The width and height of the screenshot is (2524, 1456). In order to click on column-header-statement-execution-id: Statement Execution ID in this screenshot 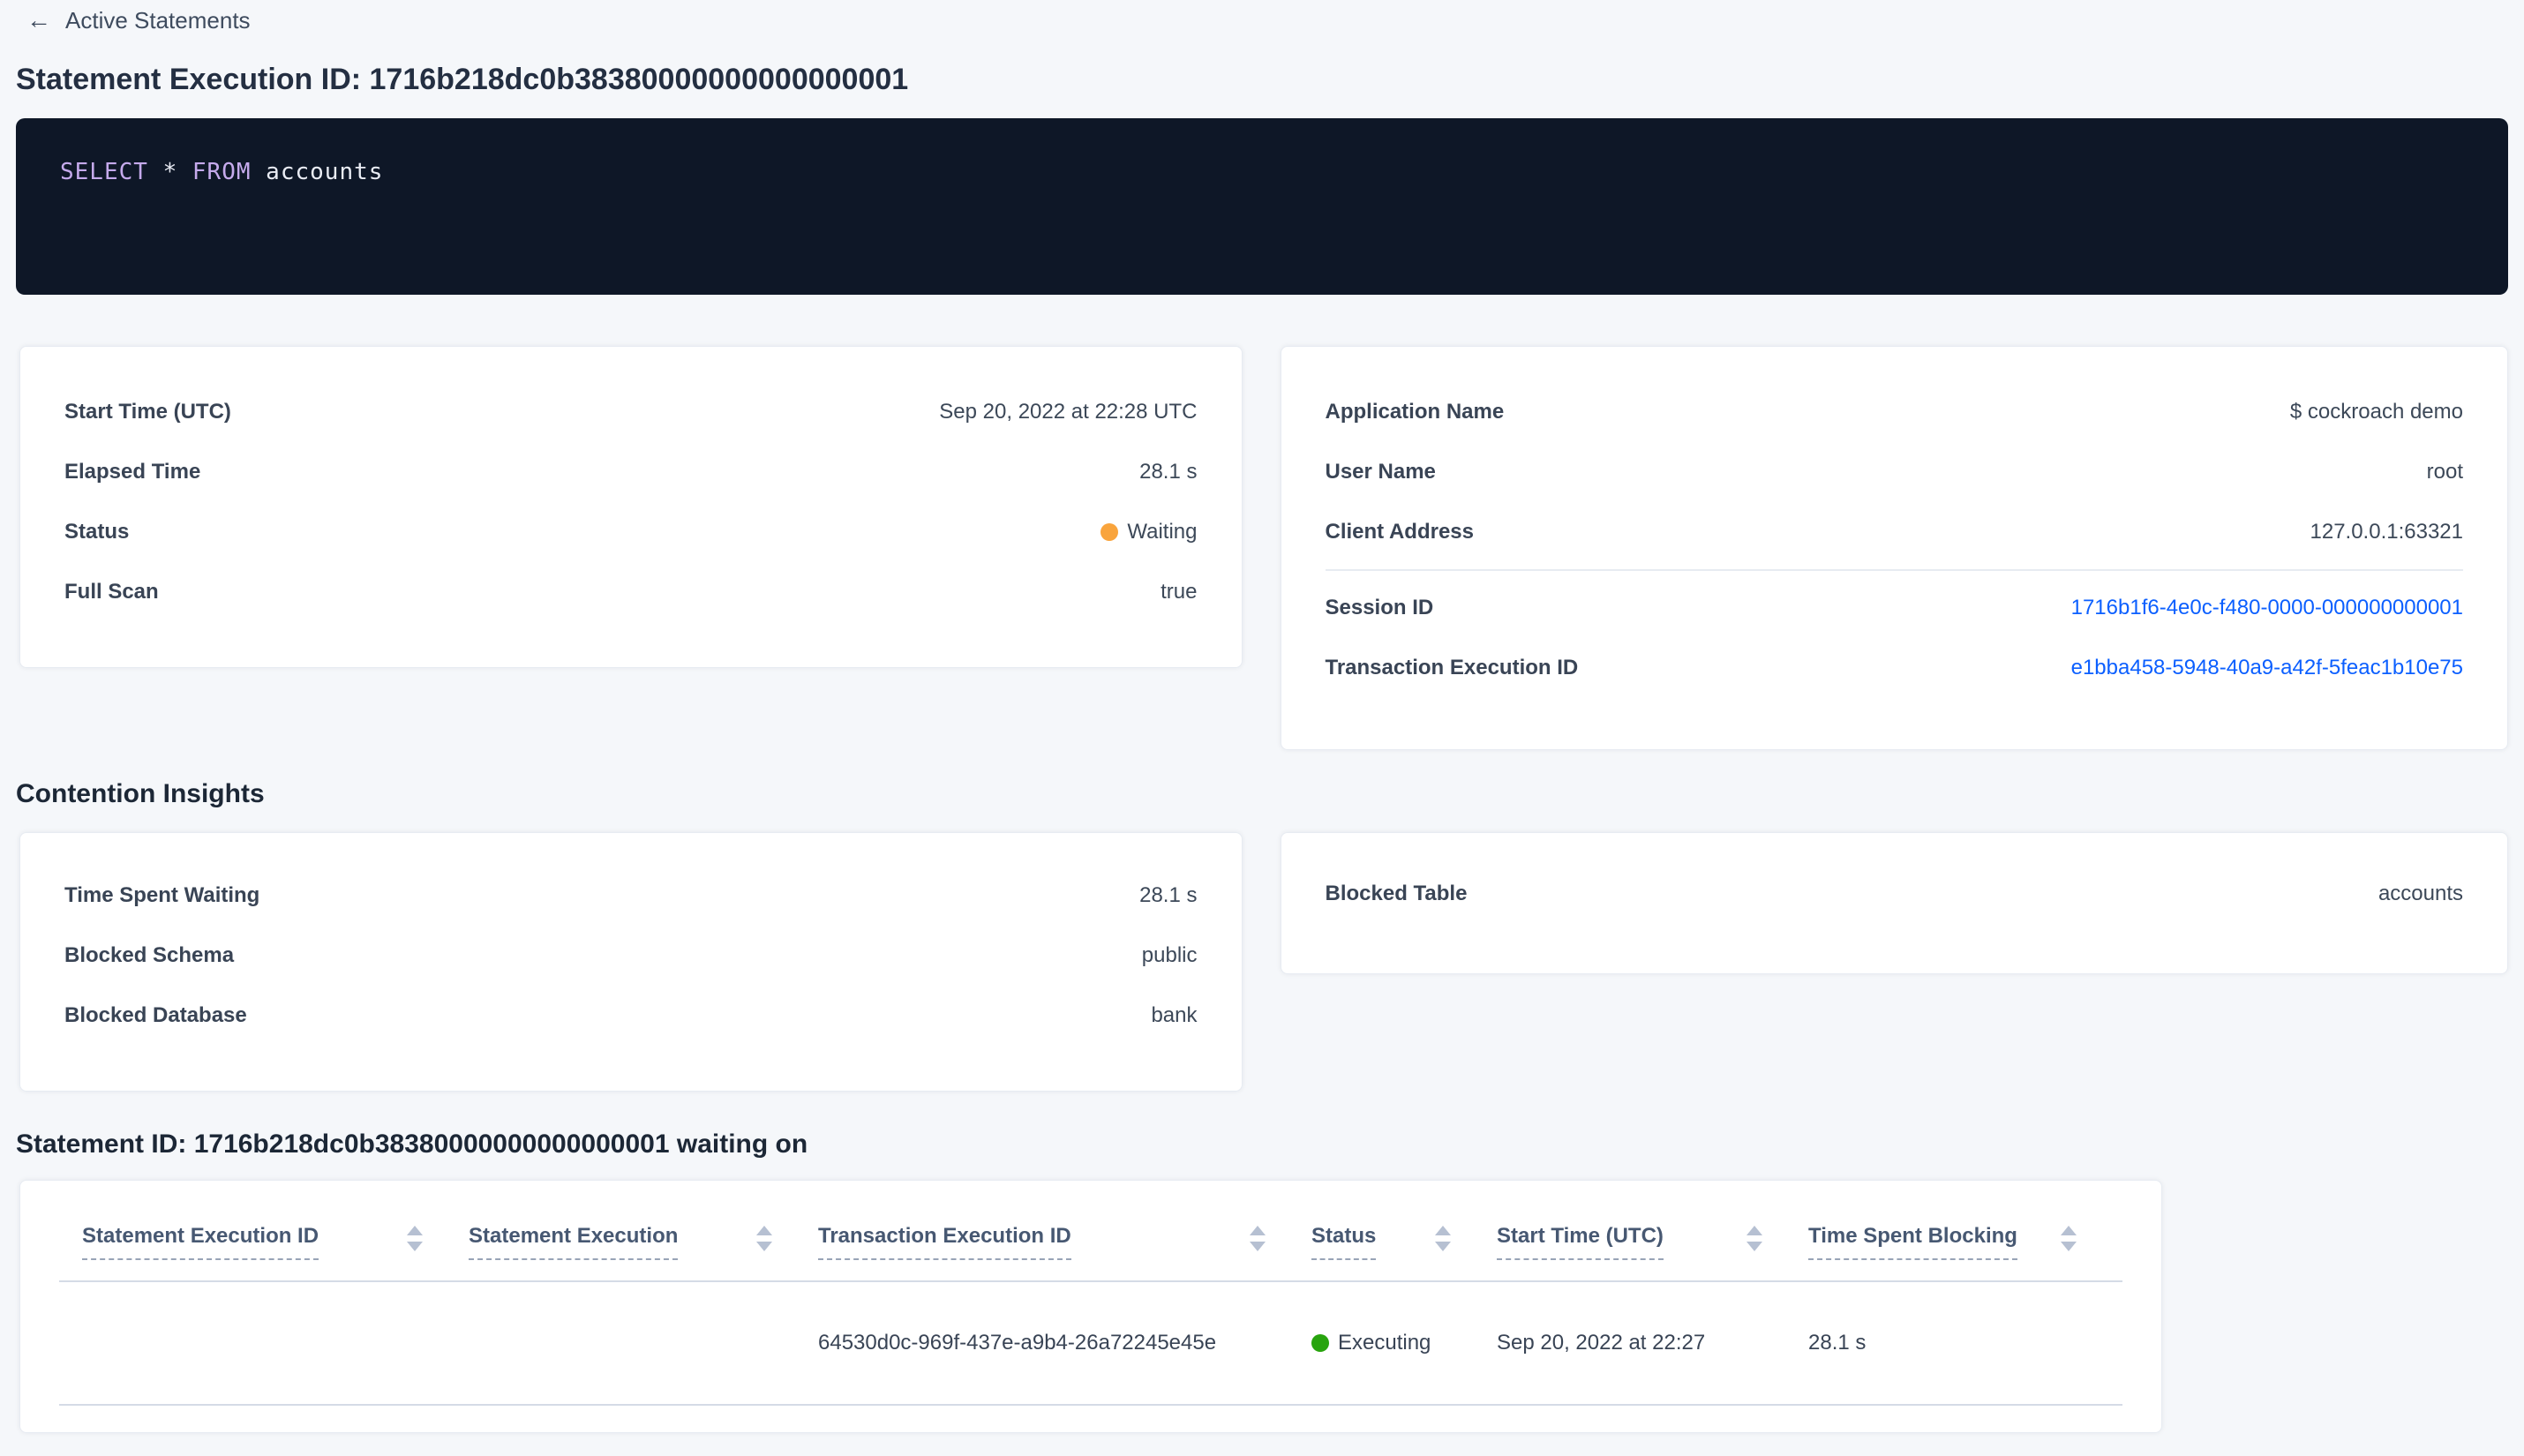, I will do `click(275, 1241)`.